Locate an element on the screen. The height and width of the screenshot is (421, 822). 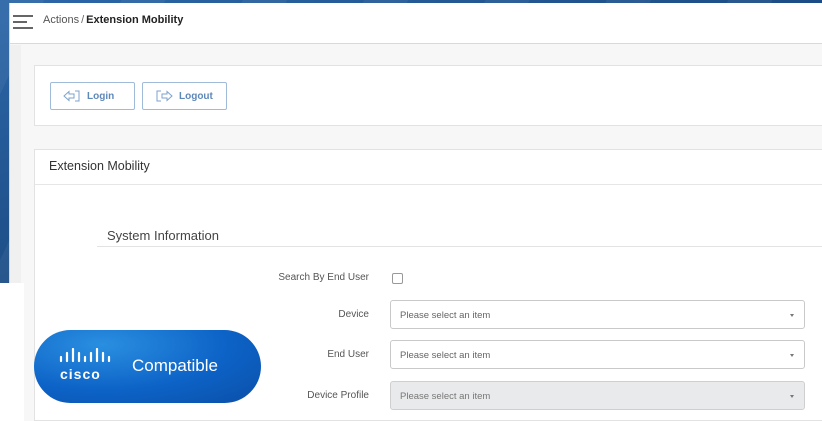
device-profile-select-value: Please select an item is located at coordinates (445, 396).